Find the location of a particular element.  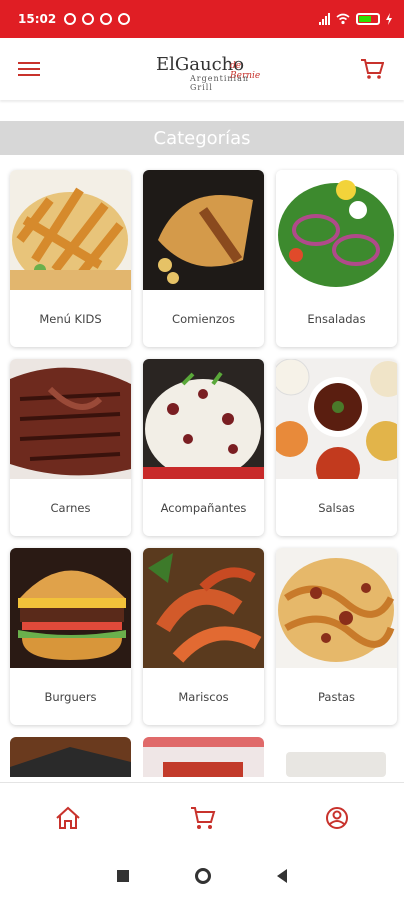

back-button is located at coordinates (282, 876).